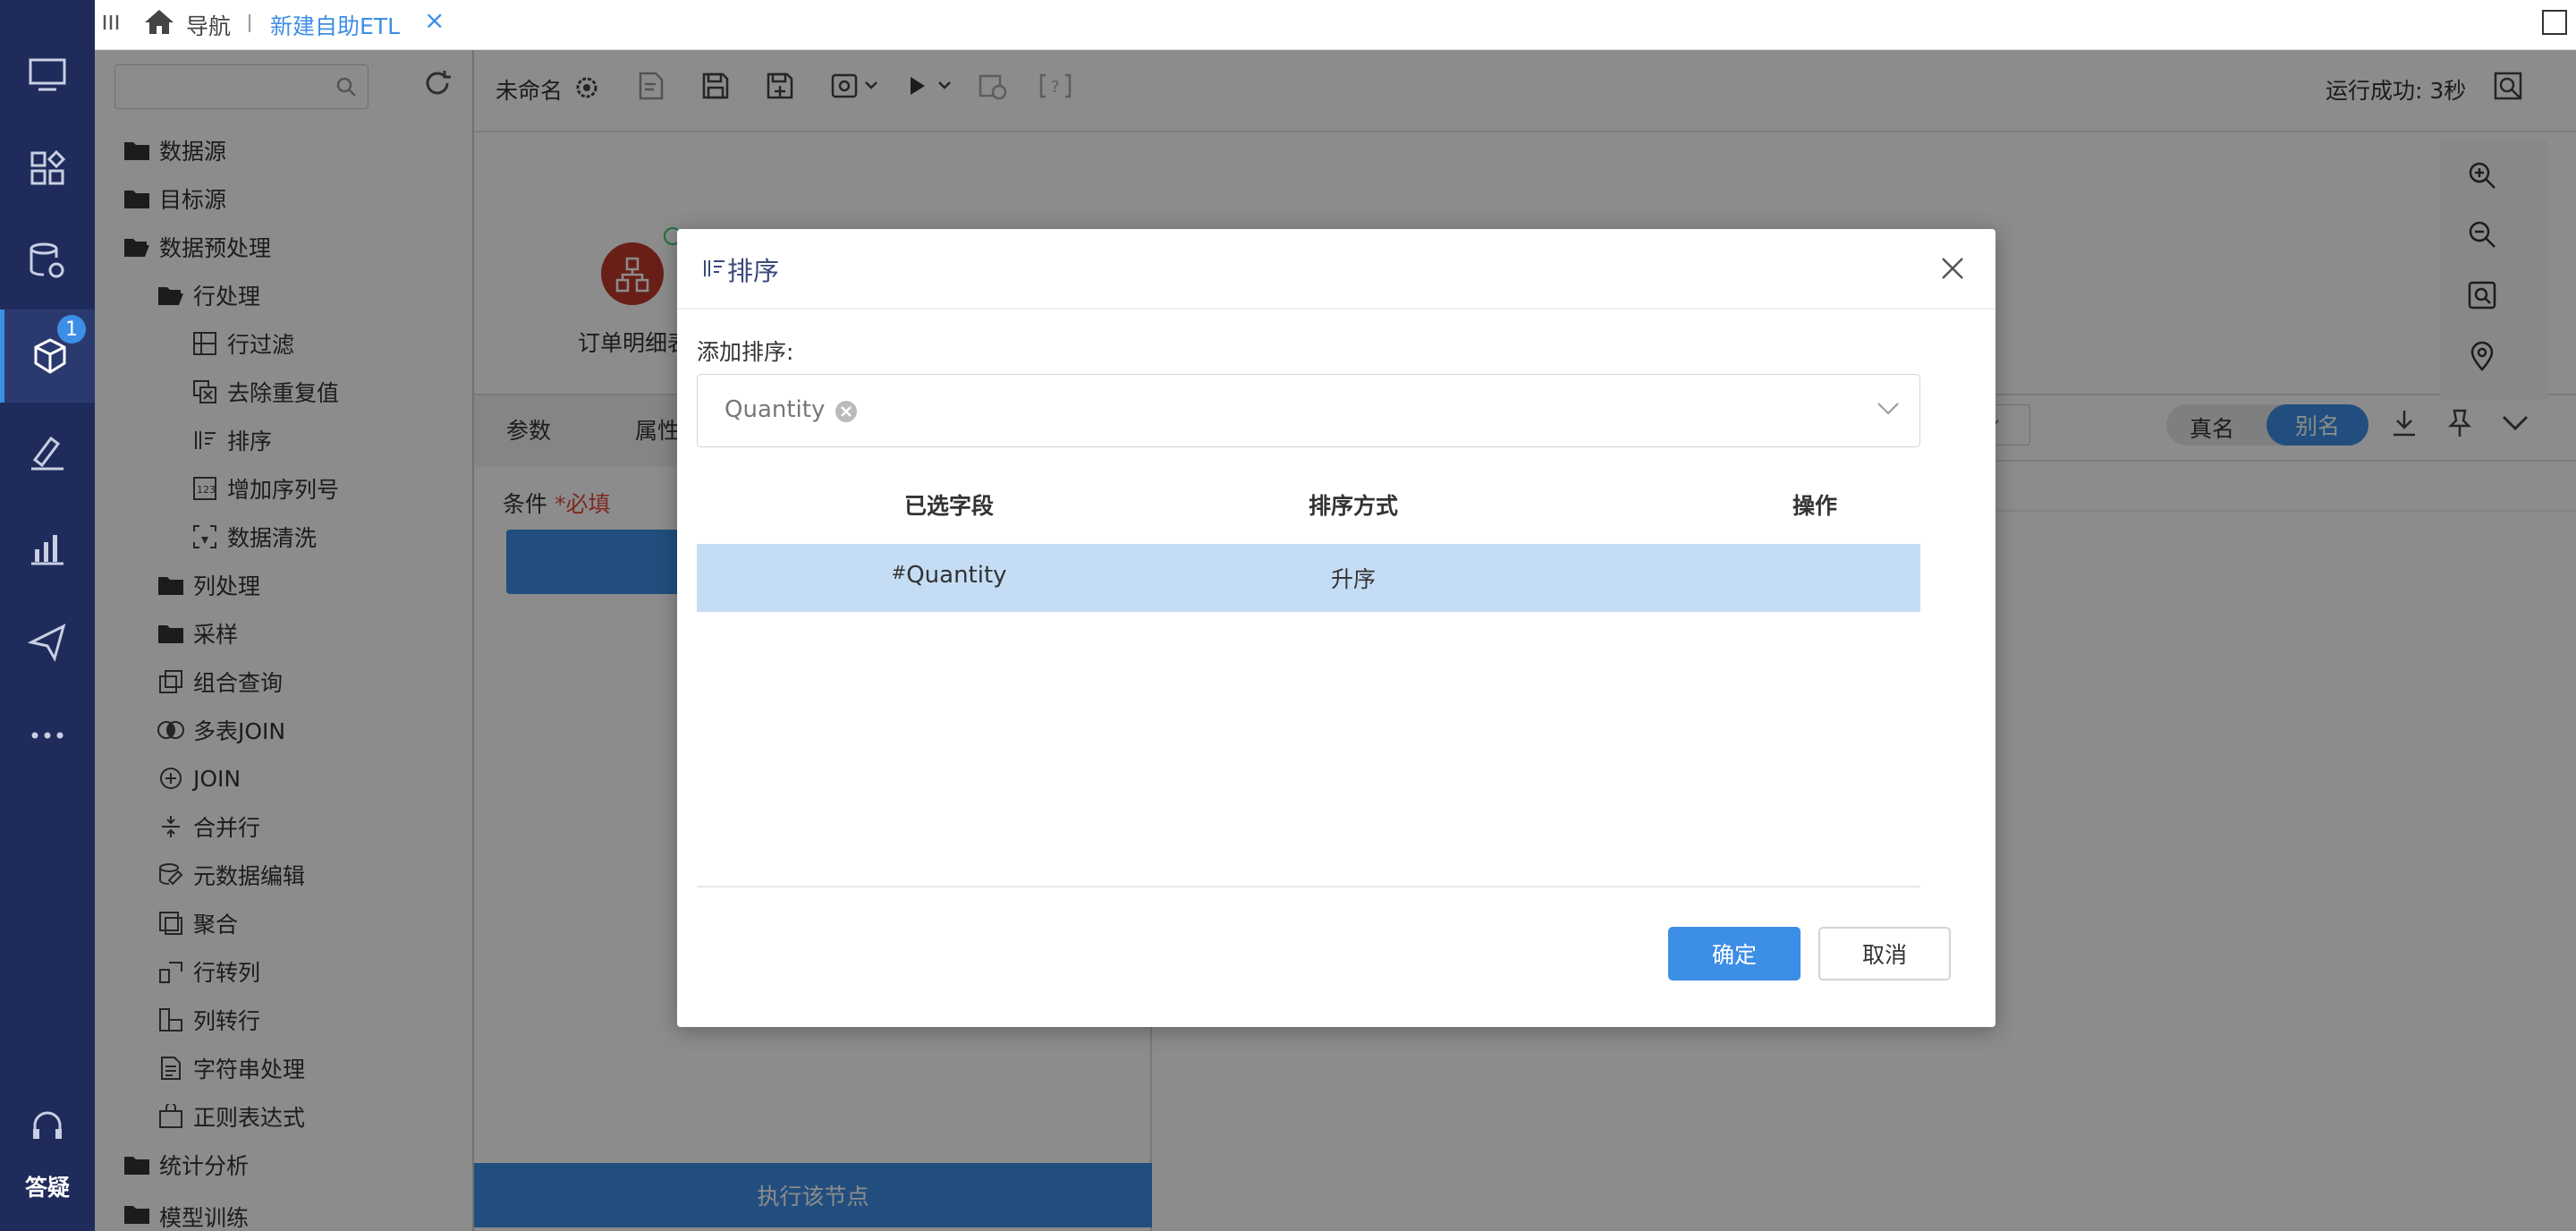 The width and height of the screenshot is (2576, 1231). Describe the element at coordinates (1814, 506) in the screenshot. I see `column-action: 操作` at that location.